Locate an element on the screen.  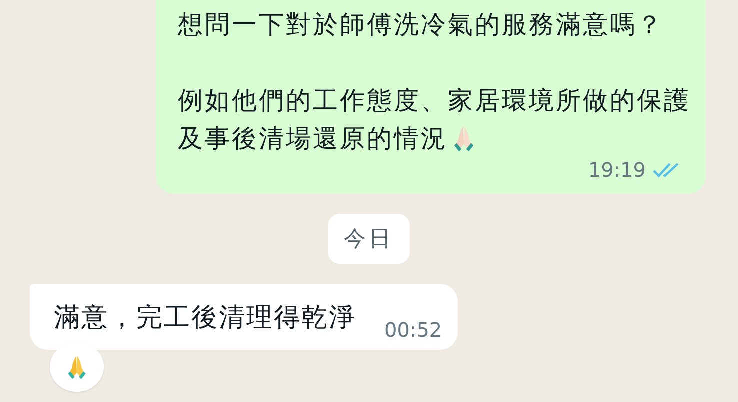
reaction-bubble is located at coordinates (77, 367).